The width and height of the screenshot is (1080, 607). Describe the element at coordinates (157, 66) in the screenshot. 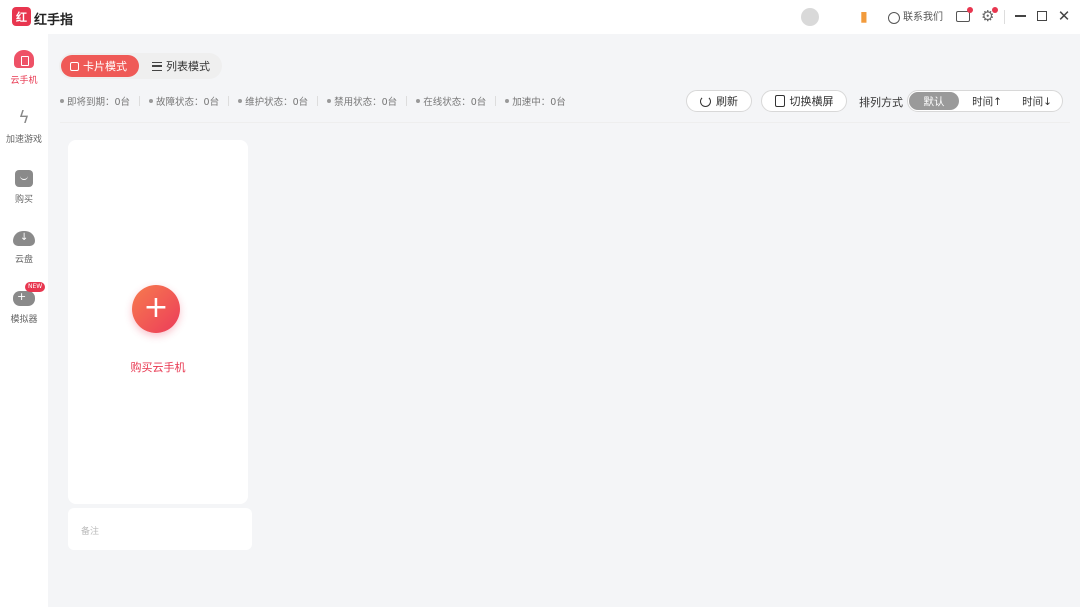

I see `list-icon` at that location.